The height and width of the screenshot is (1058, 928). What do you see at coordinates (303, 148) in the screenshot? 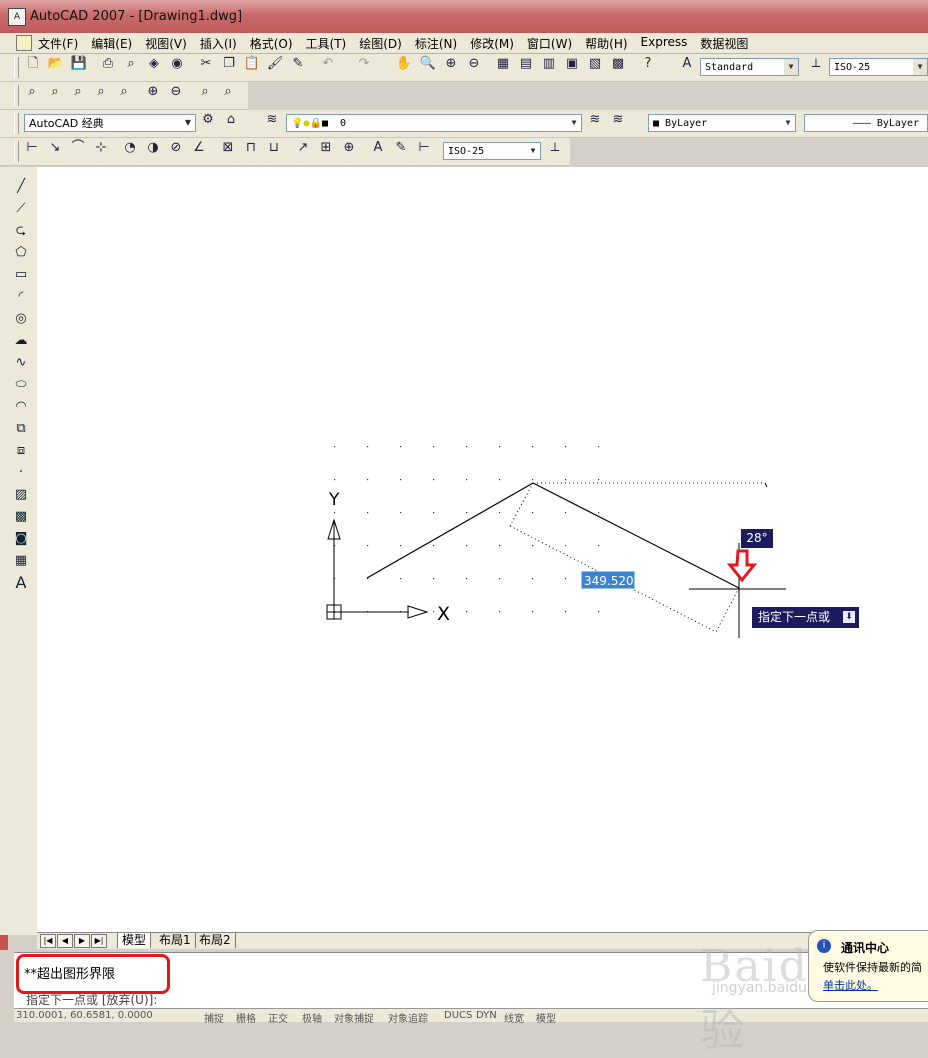
I see `quick-leader-icon: ↗` at bounding box center [303, 148].